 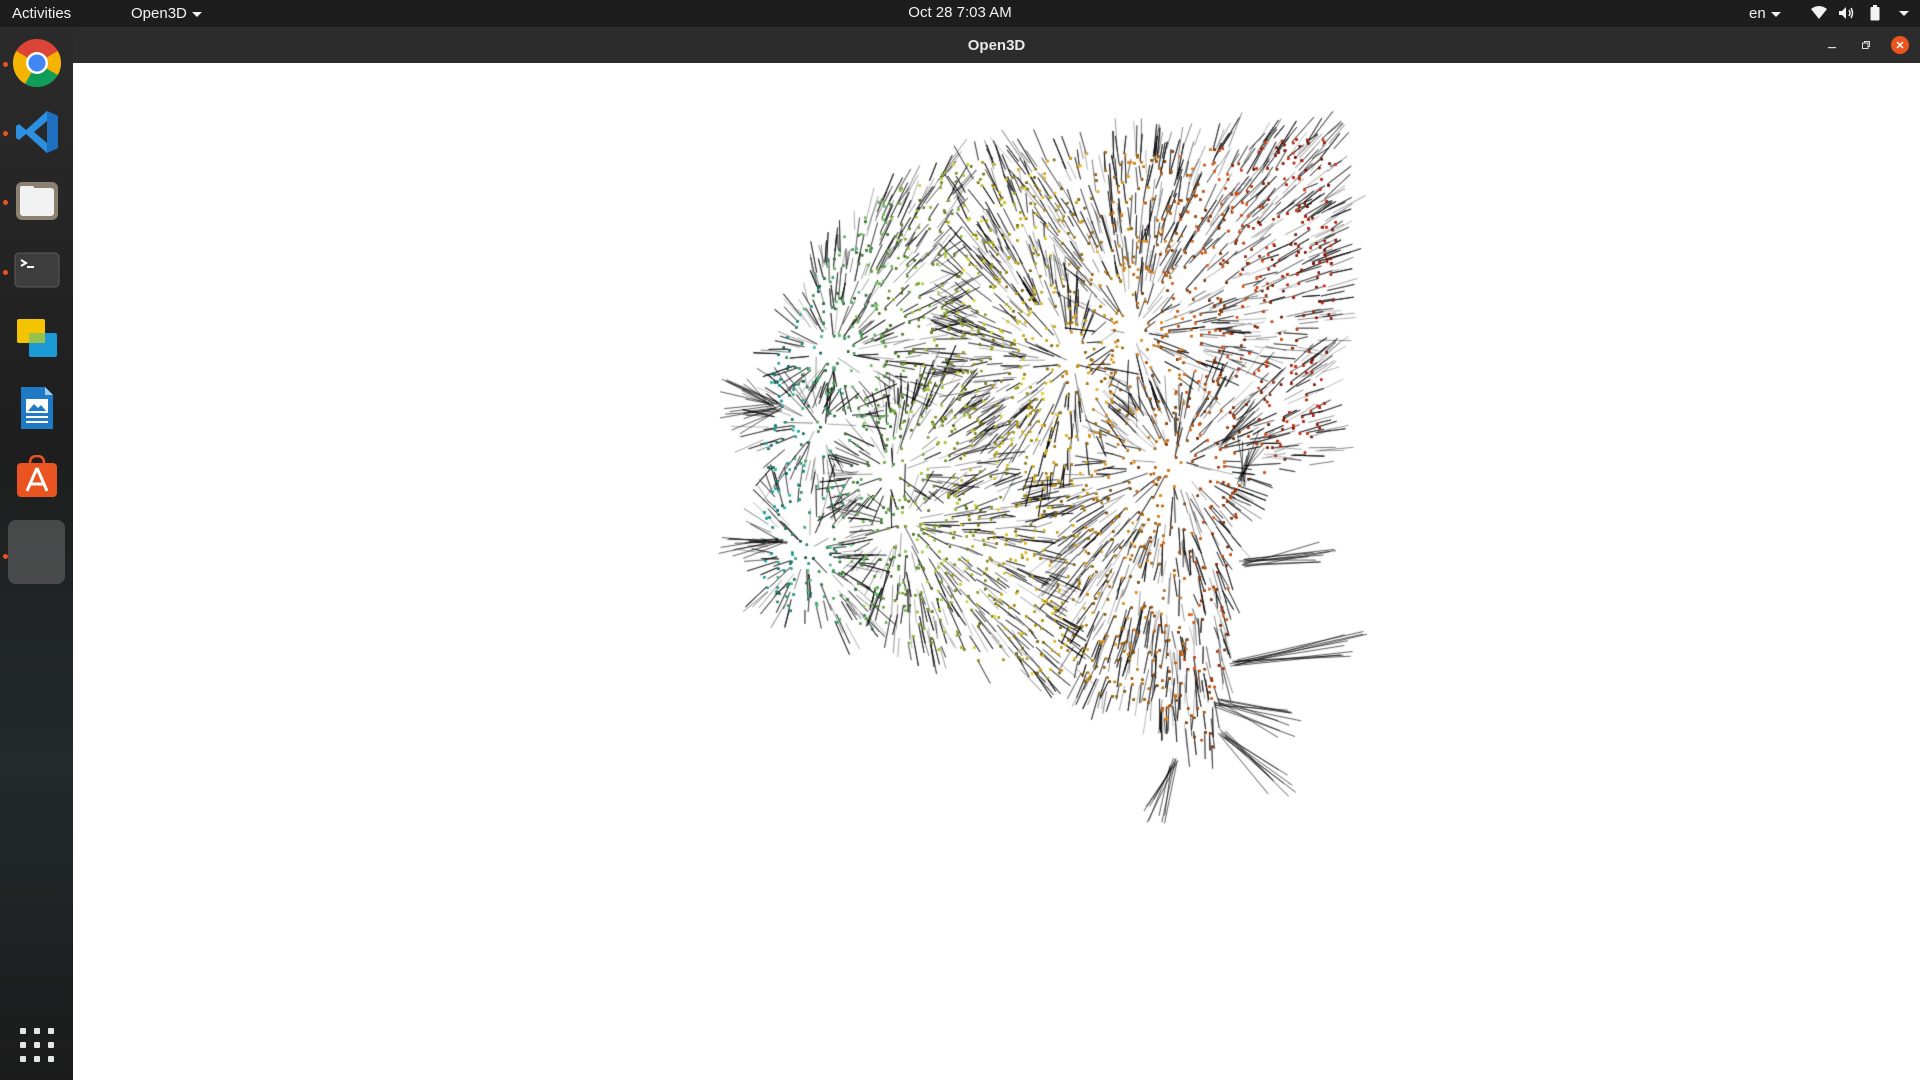 I want to click on terminal-icon, so click(x=36, y=269).